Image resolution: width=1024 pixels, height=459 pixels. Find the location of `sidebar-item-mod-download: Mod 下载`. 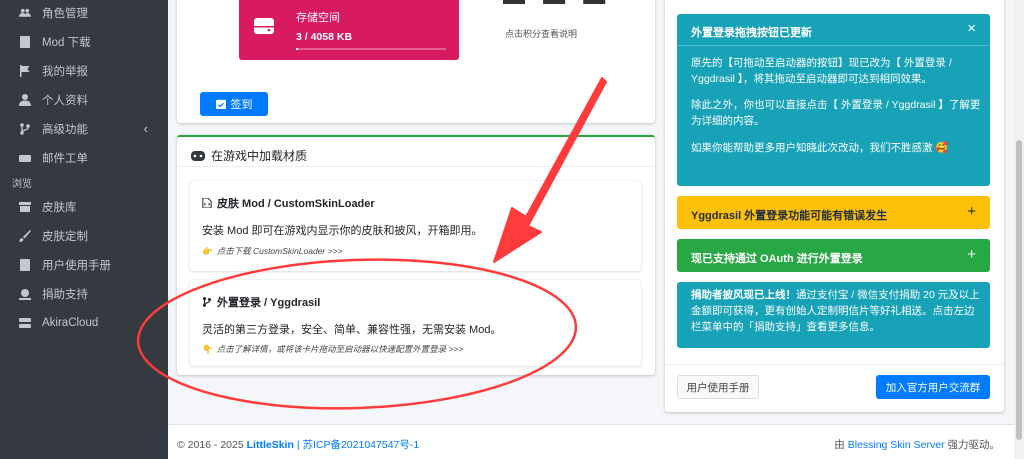

sidebar-item-mod-download: Mod 下载 is located at coordinates (84, 41).